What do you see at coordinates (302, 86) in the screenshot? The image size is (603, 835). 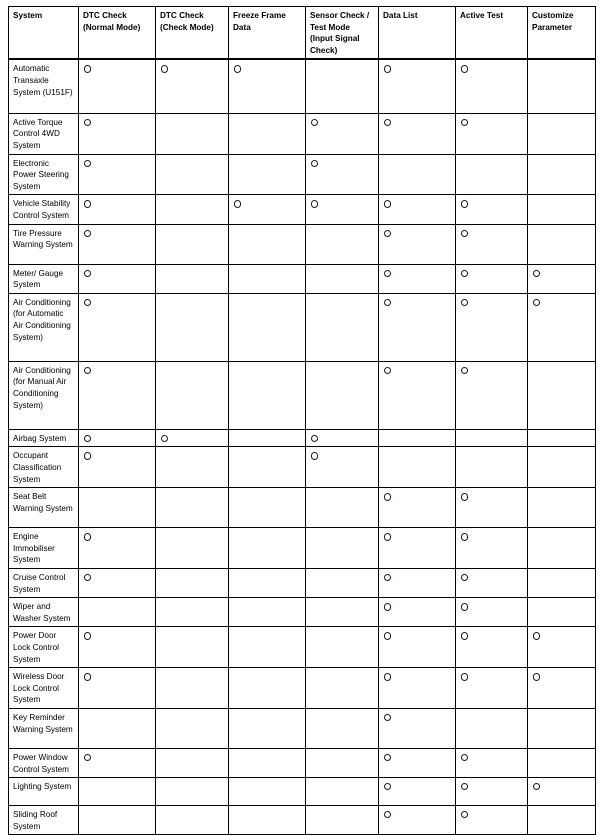 I see `table-row: Automatic Transaxle System (U151F)` at bounding box center [302, 86].